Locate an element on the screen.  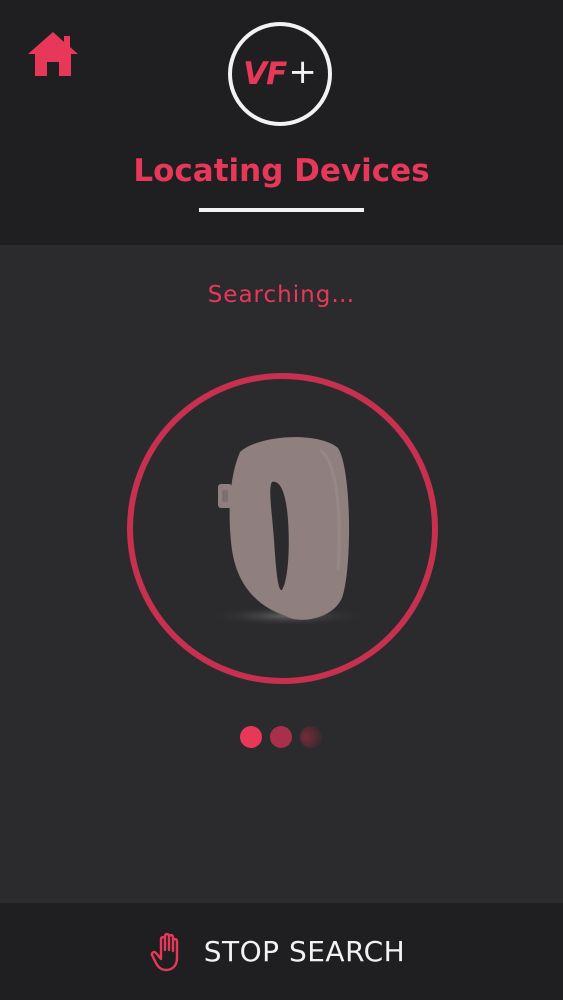
hand-stop-icon is located at coordinates (169, 952).